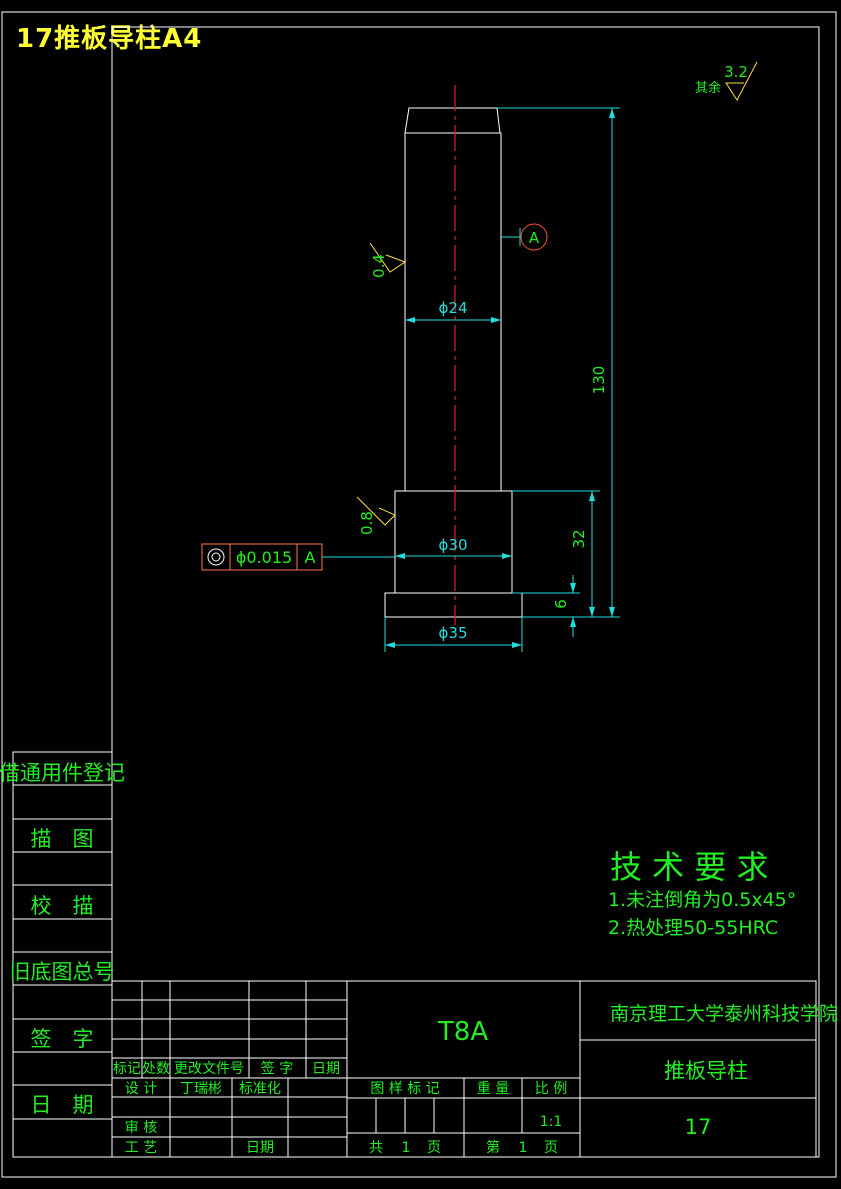  I want to click on datum-letter: A, so click(534, 238).